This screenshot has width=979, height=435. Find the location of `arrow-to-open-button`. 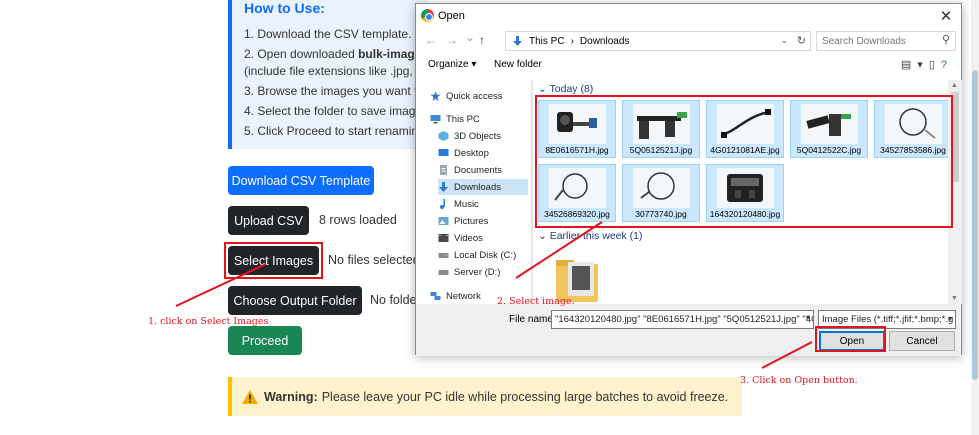

arrow-to-open-button is located at coordinates (787, 355).